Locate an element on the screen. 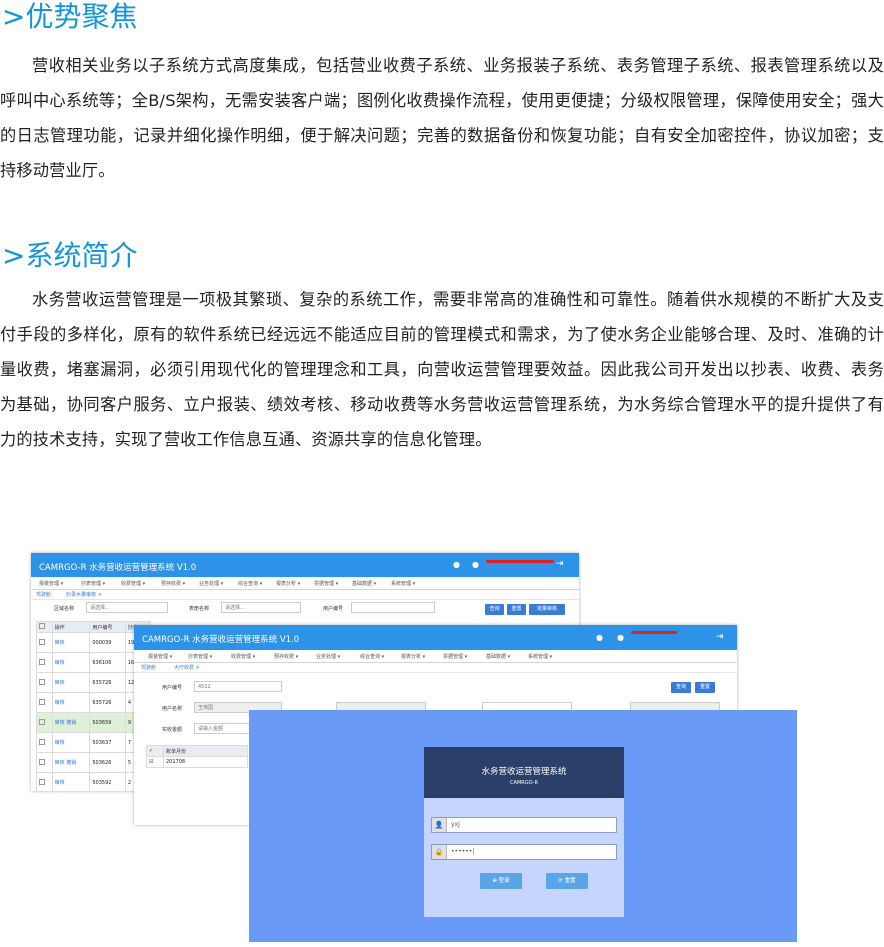 The height and width of the screenshot is (947, 884). row-user-no: 636106 is located at coordinates (107, 662).